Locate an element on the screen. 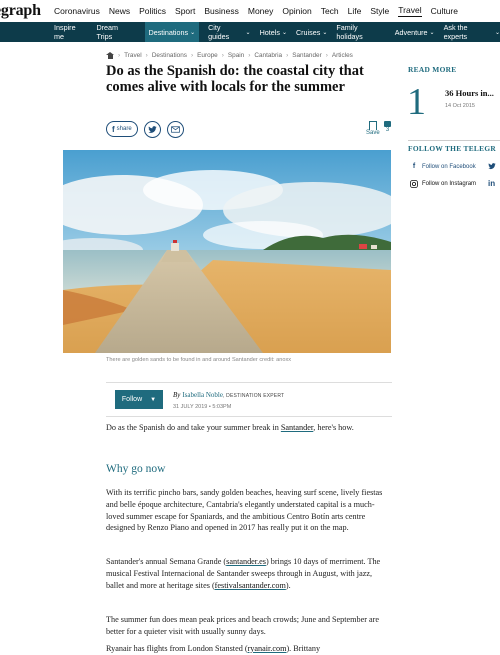 The width and height of the screenshot is (500, 655). sub-nav-hotels: Hotels ⌄ is located at coordinates (273, 32).